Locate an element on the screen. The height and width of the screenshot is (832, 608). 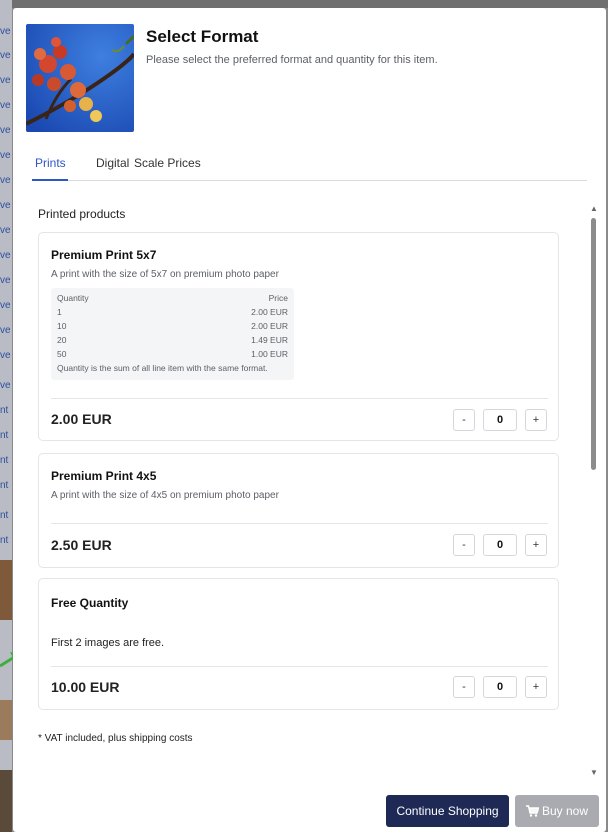
tab-digital: Digital is located at coordinates (112, 163).